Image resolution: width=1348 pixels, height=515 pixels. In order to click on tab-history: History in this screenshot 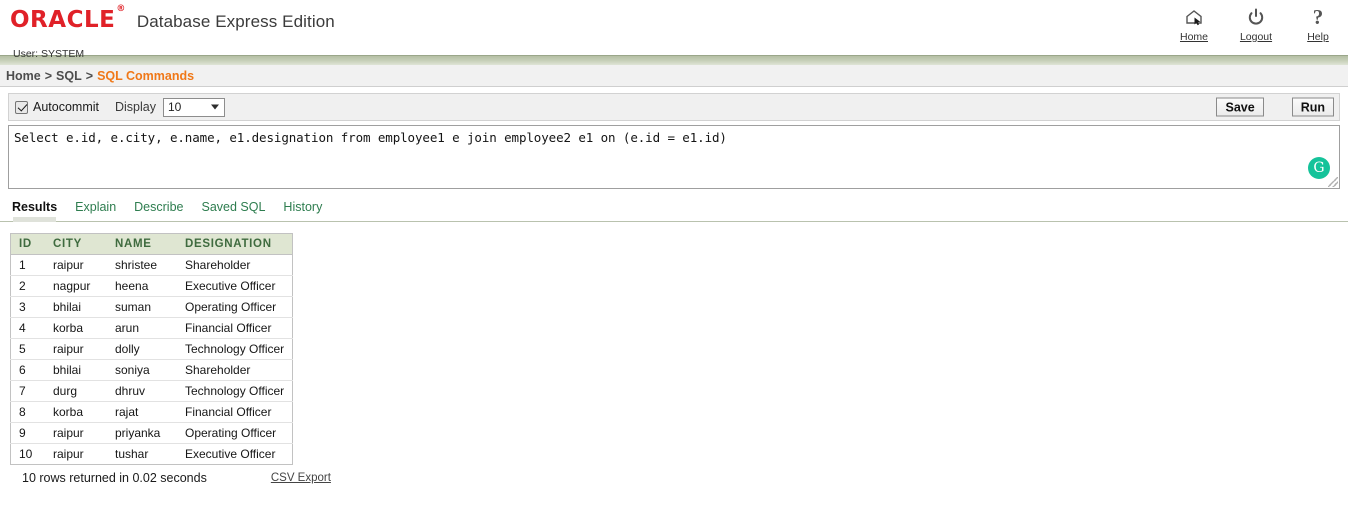, I will do `click(302, 209)`.